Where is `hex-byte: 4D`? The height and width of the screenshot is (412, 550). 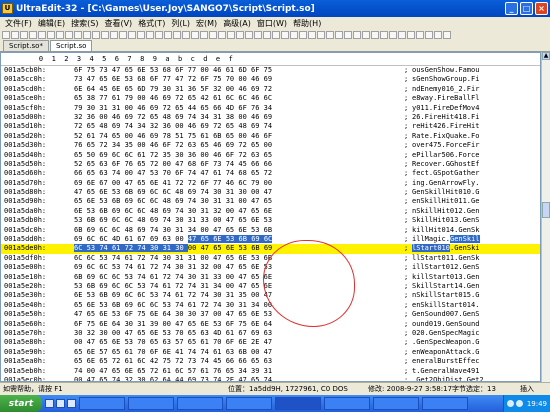
hex-byte: 4D is located at coordinates (118, 239).